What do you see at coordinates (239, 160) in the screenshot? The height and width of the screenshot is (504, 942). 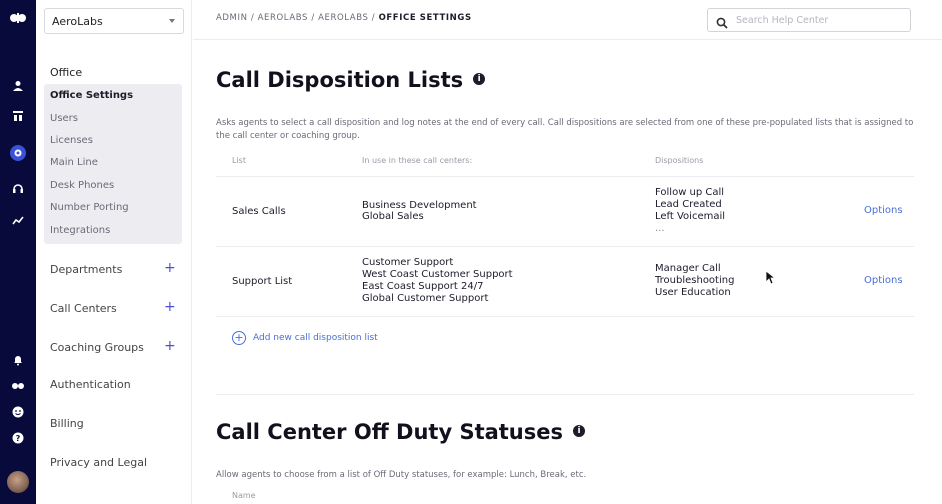 I see `column-header-list: List` at bounding box center [239, 160].